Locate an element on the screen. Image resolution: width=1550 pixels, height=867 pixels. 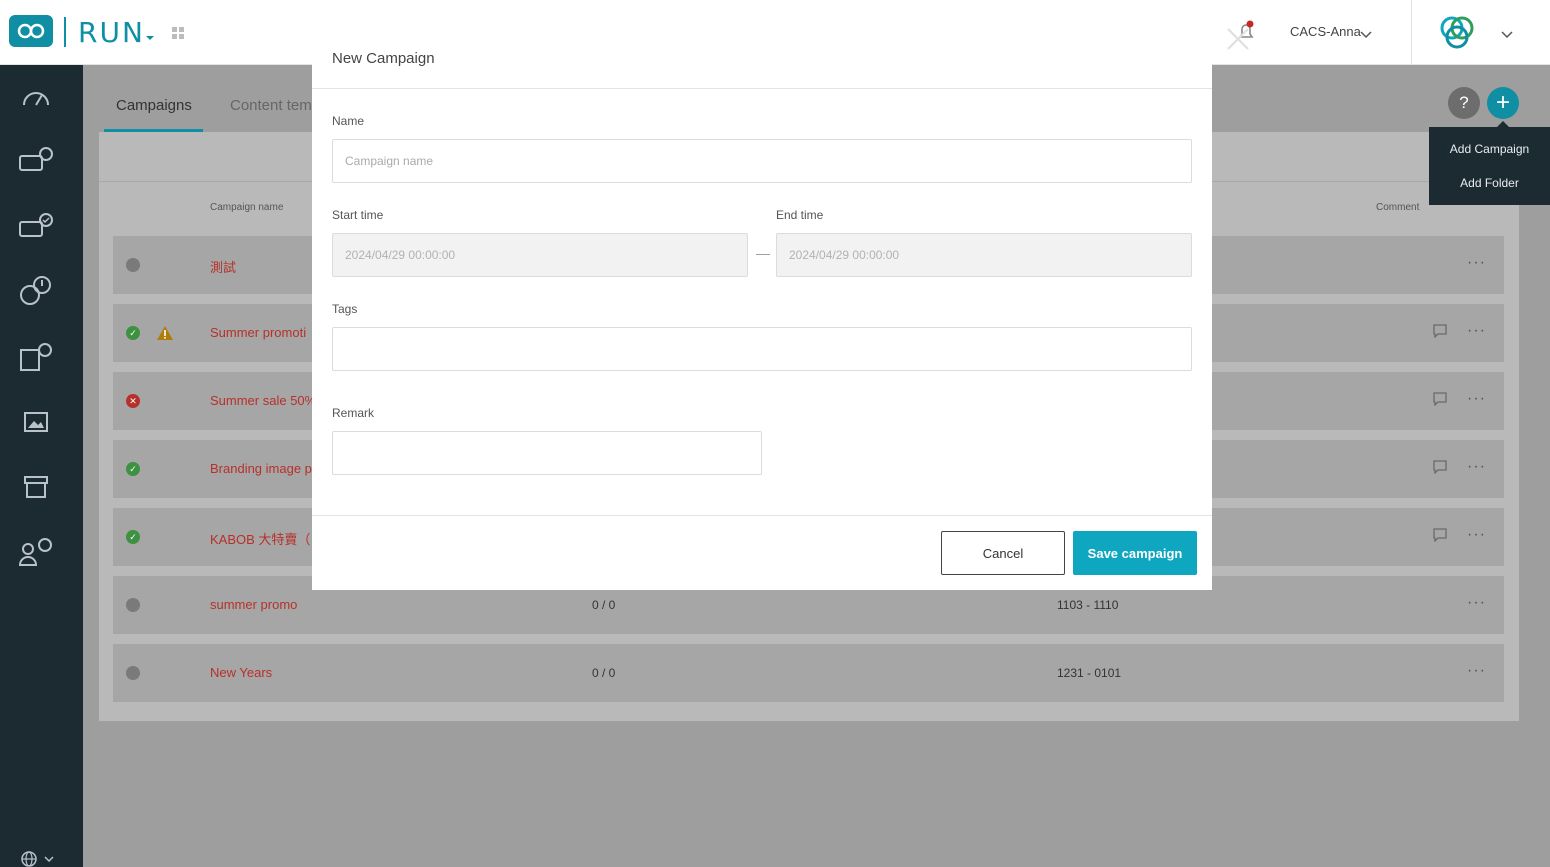
campaign-name: KABOB 大特賣（ is located at coordinates (260, 538).